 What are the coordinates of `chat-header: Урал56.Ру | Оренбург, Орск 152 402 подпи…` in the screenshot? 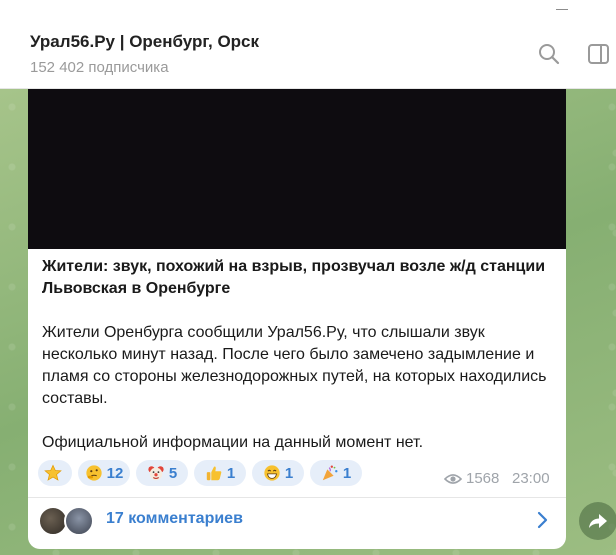 It's located at (308, 54).